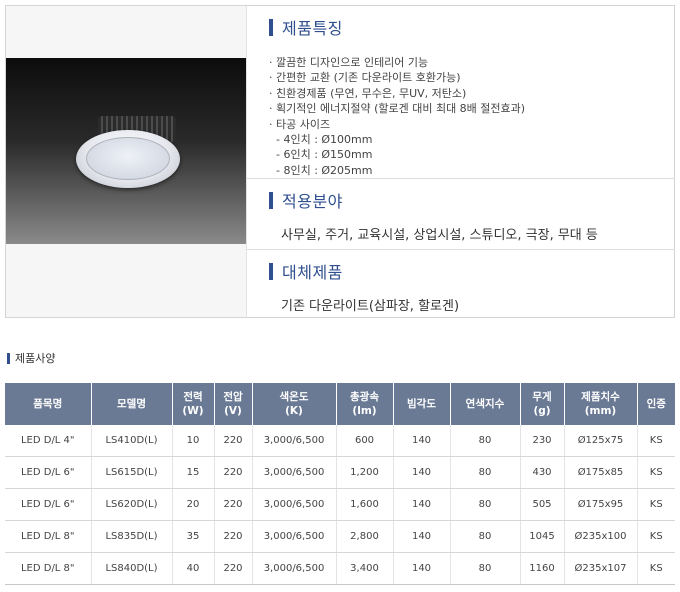 This screenshot has width=680, height=592. I want to click on header-line: 연색지수, so click(485, 404).